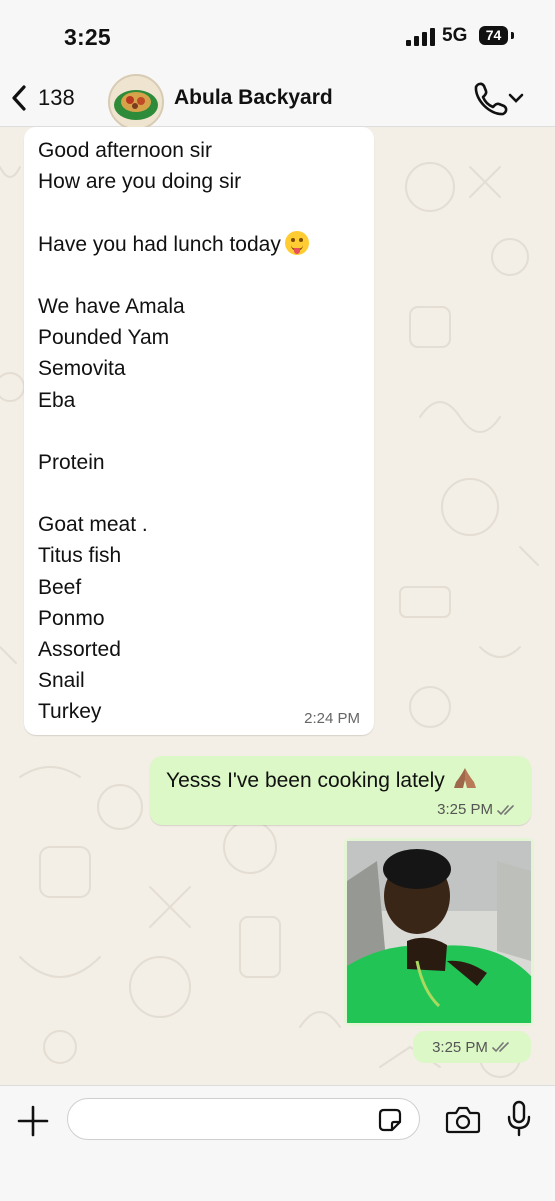 Image resolution: width=555 pixels, height=1201 pixels. What do you see at coordinates (305, 780) in the screenshot?
I see `outgoing-message-text: Yesss I've been cooking lately` at bounding box center [305, 780].